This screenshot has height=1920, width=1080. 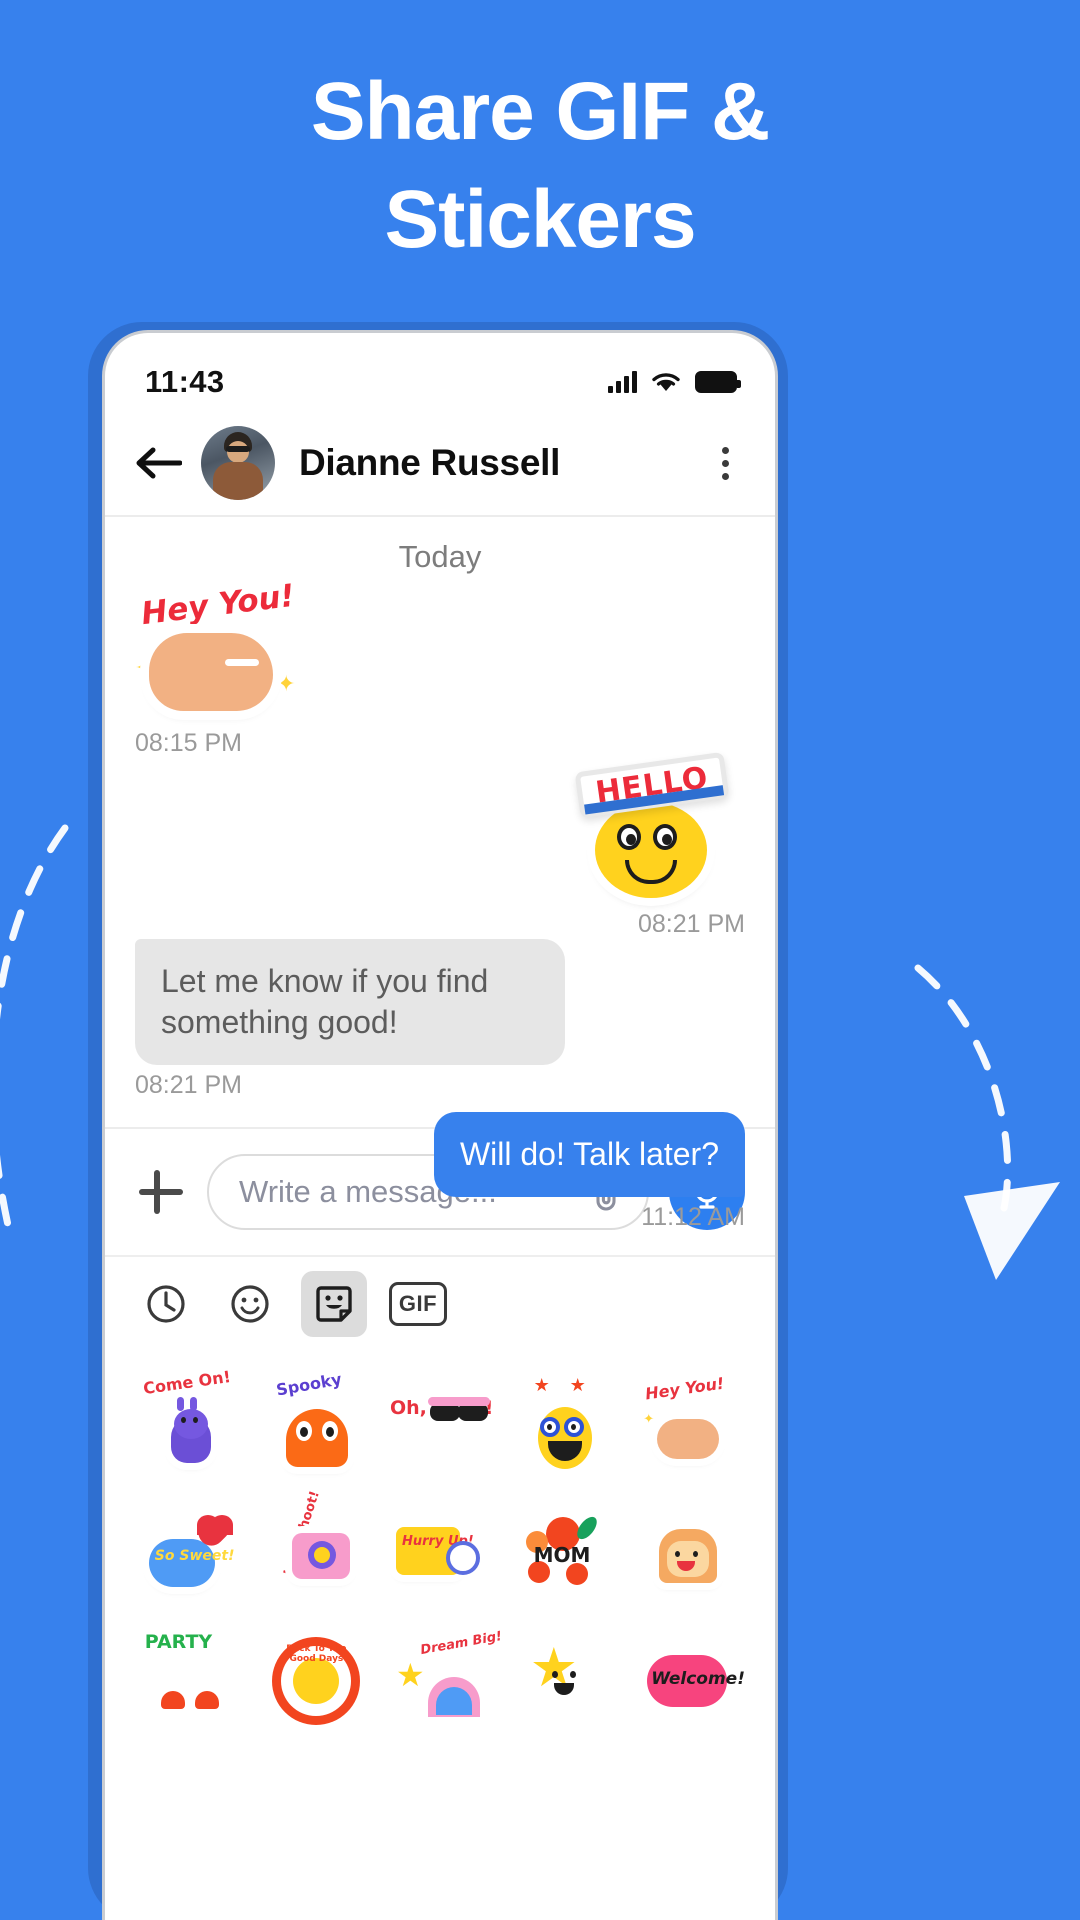 What do you see at coordinates (441, 1677) in the screenshot?
I see `sticker-dream-big: Dream Big! ★` at bounding box center [441, 1677].